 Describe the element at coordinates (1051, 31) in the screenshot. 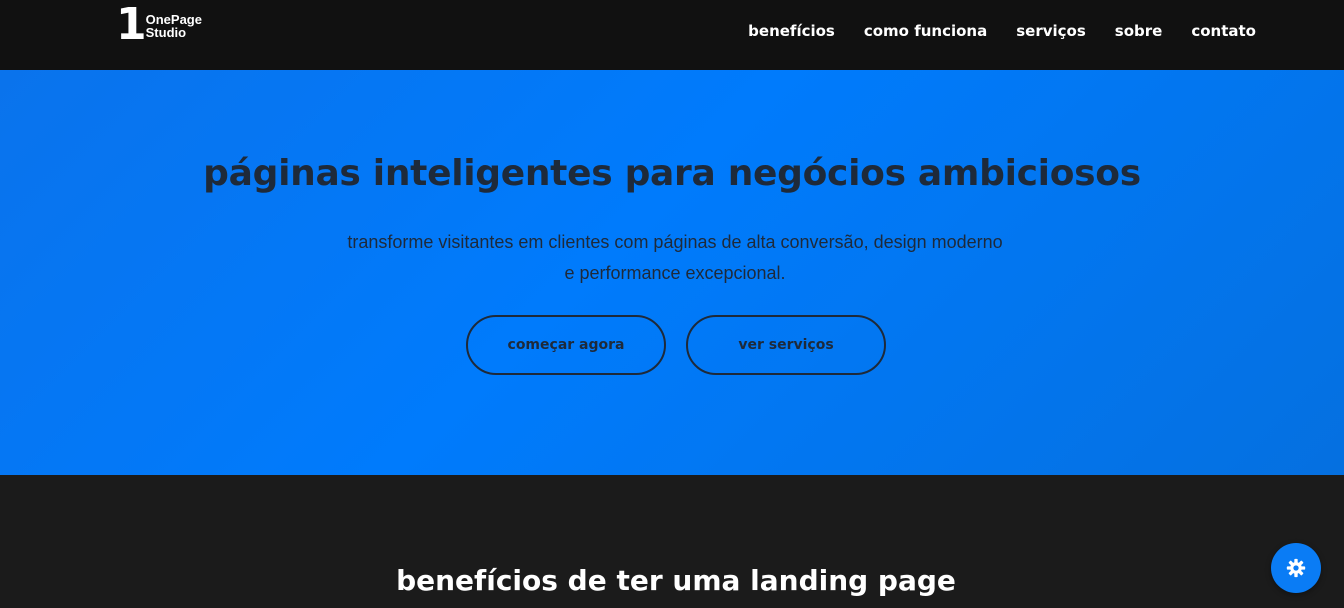

I see `nav-link-servicos: serviços` at that location.